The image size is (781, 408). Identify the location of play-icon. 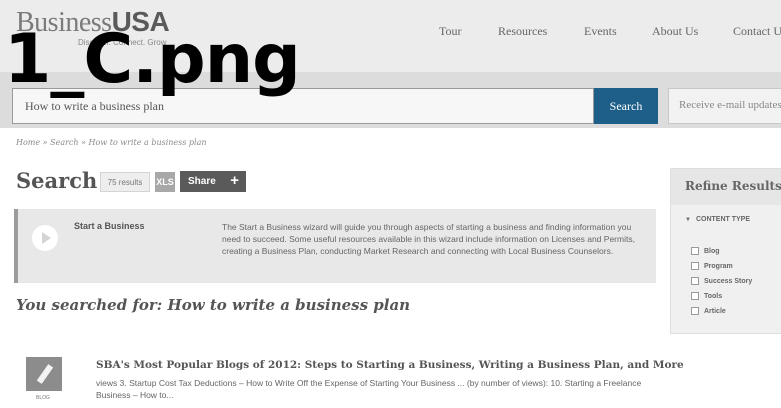
(45, 238).